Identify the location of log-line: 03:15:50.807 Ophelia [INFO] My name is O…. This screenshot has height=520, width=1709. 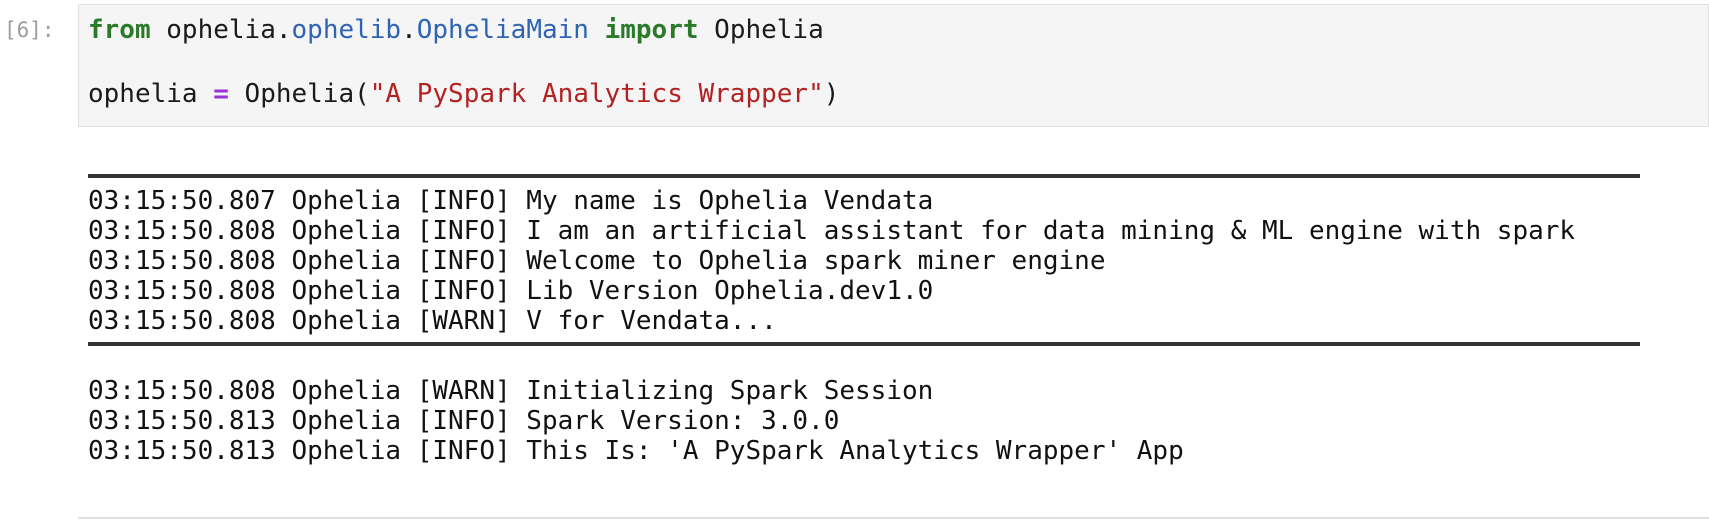
(511, 201).